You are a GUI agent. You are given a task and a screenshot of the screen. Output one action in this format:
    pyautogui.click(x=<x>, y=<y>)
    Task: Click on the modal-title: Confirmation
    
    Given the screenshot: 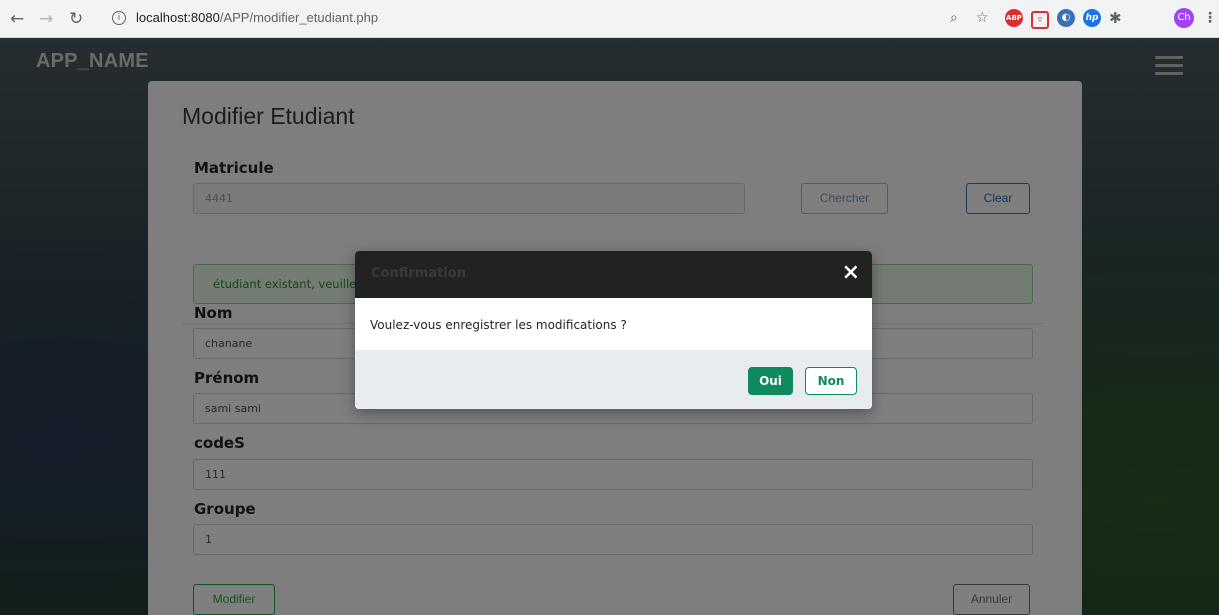 What is the action you would take?
    pyautogui.click(x=418, y=273)
    